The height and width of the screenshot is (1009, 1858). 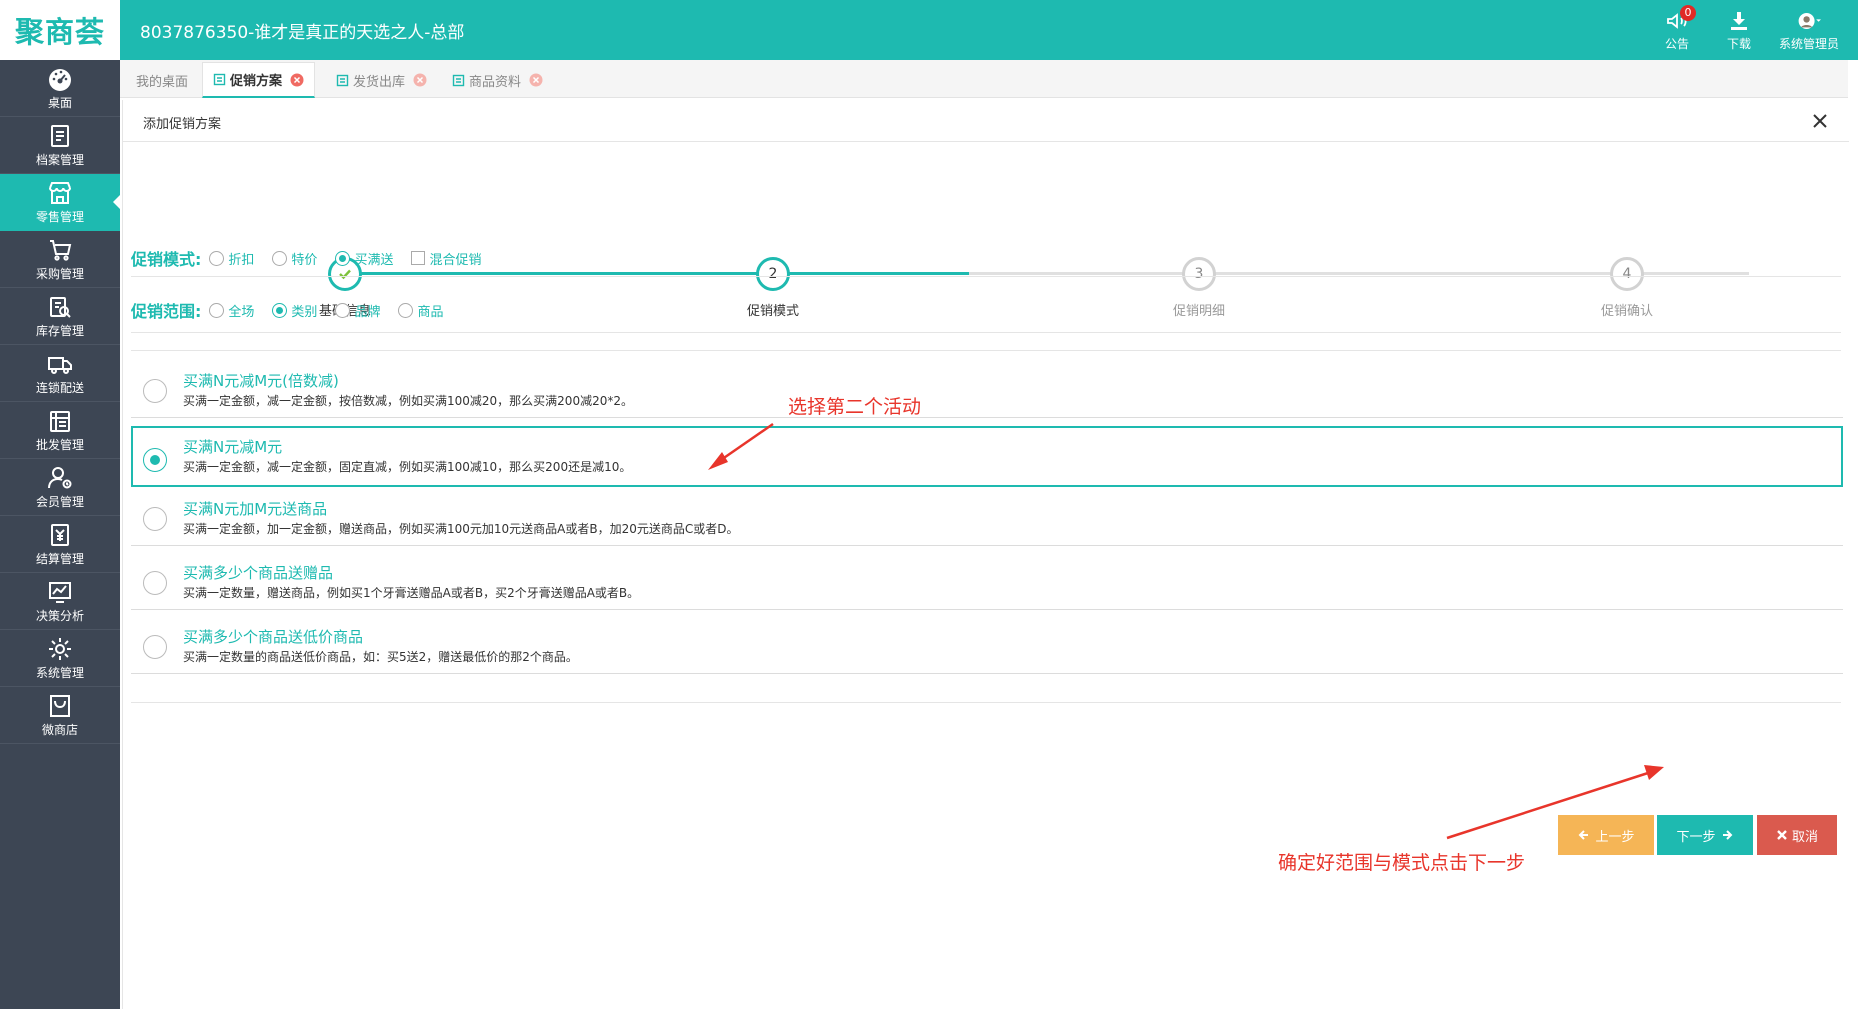 What do you see at coordinates (367, 312) in the screenshot?
I see `option-label: 品牌` at bounding box center [367, 312].